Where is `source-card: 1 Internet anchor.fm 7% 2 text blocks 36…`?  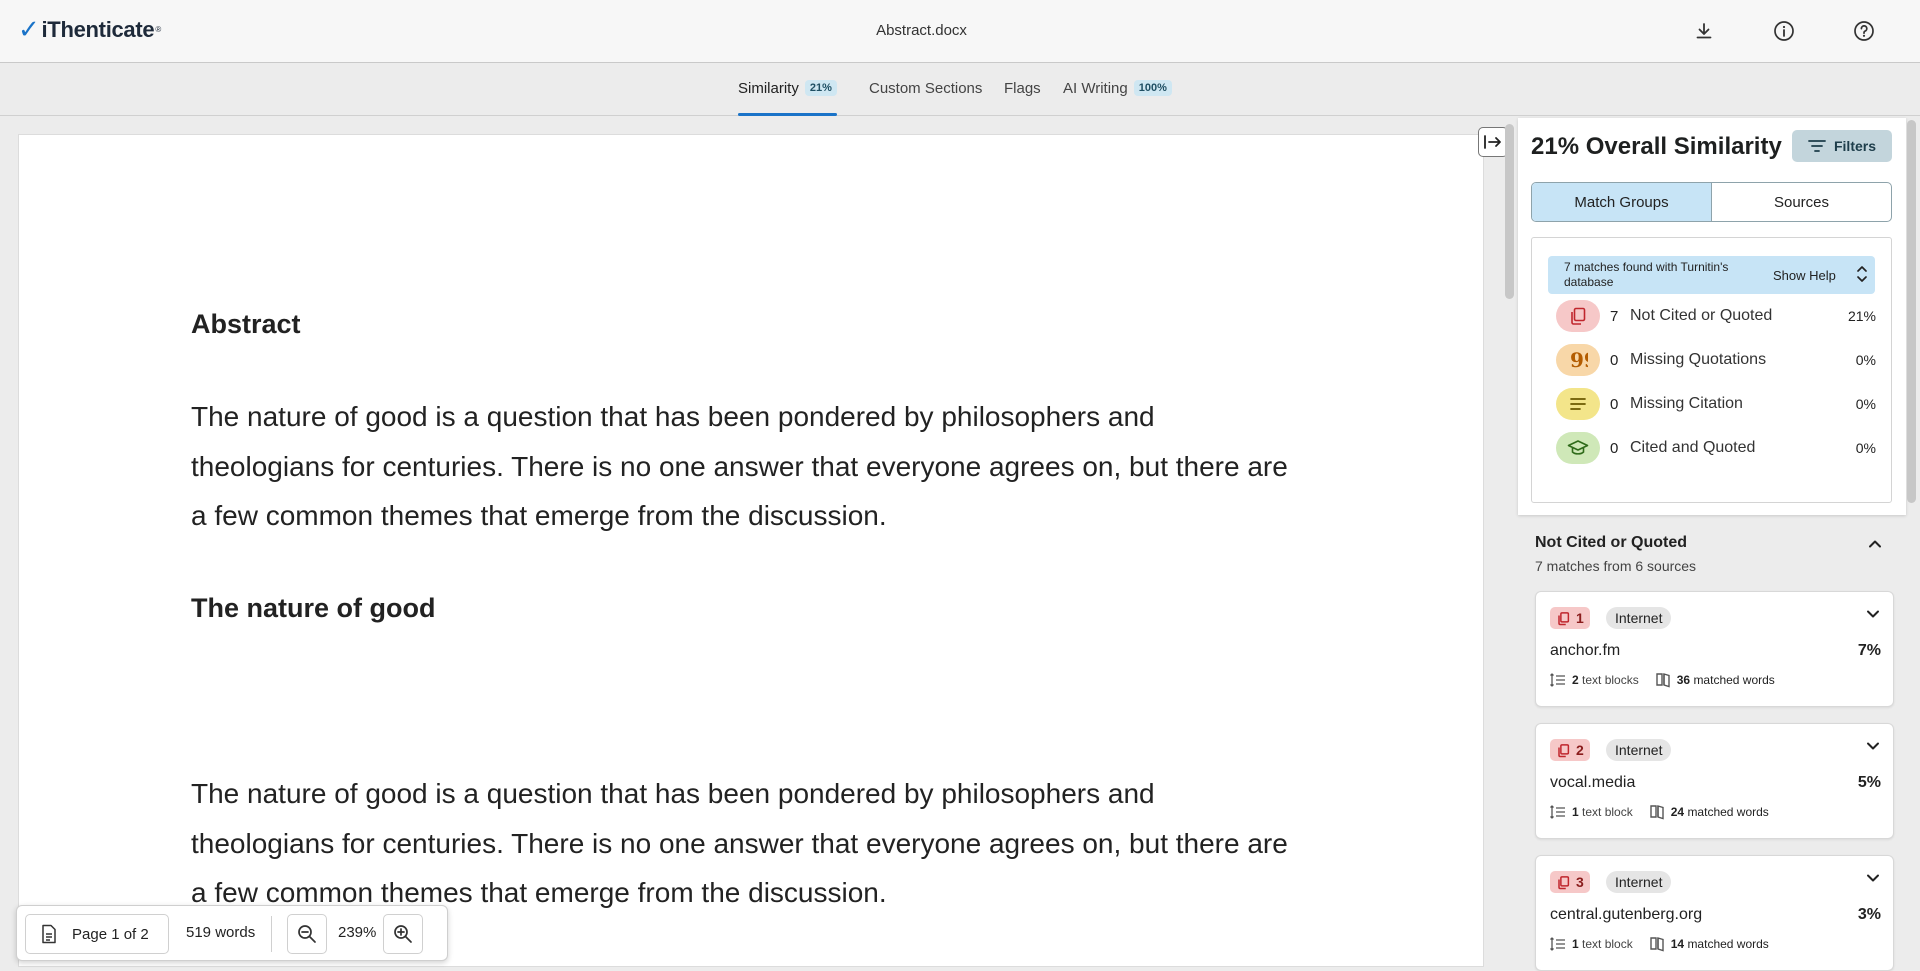
source-card: 1 Internet anchor.fm 7% 2 text blocks 36… is located at coordinates (1714, 649).